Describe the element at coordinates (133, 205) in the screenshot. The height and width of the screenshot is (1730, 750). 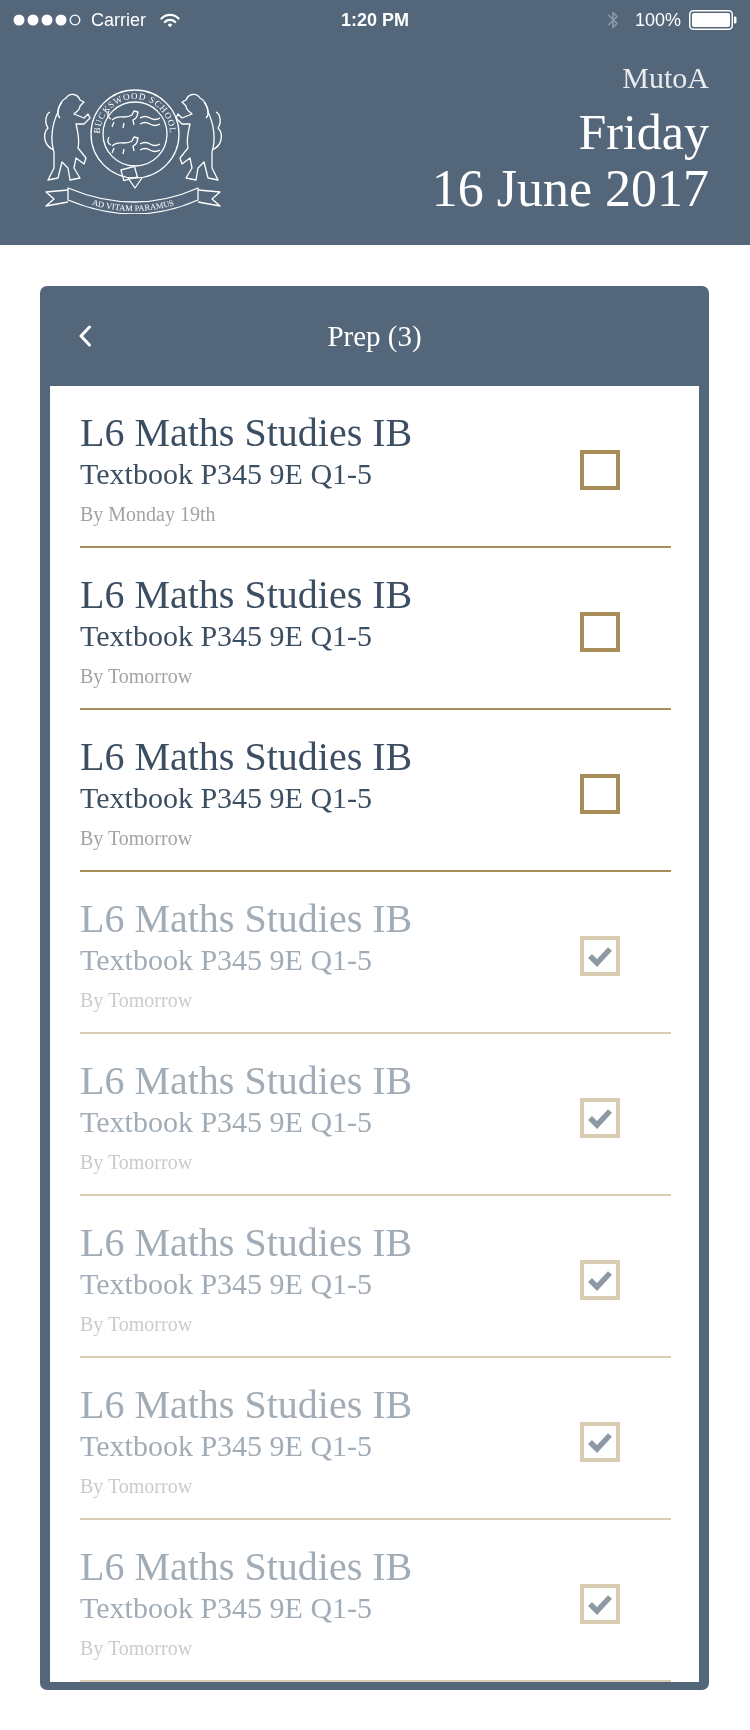
I see `crest-motto-text: AD VITAM PARAMUS` at that location.